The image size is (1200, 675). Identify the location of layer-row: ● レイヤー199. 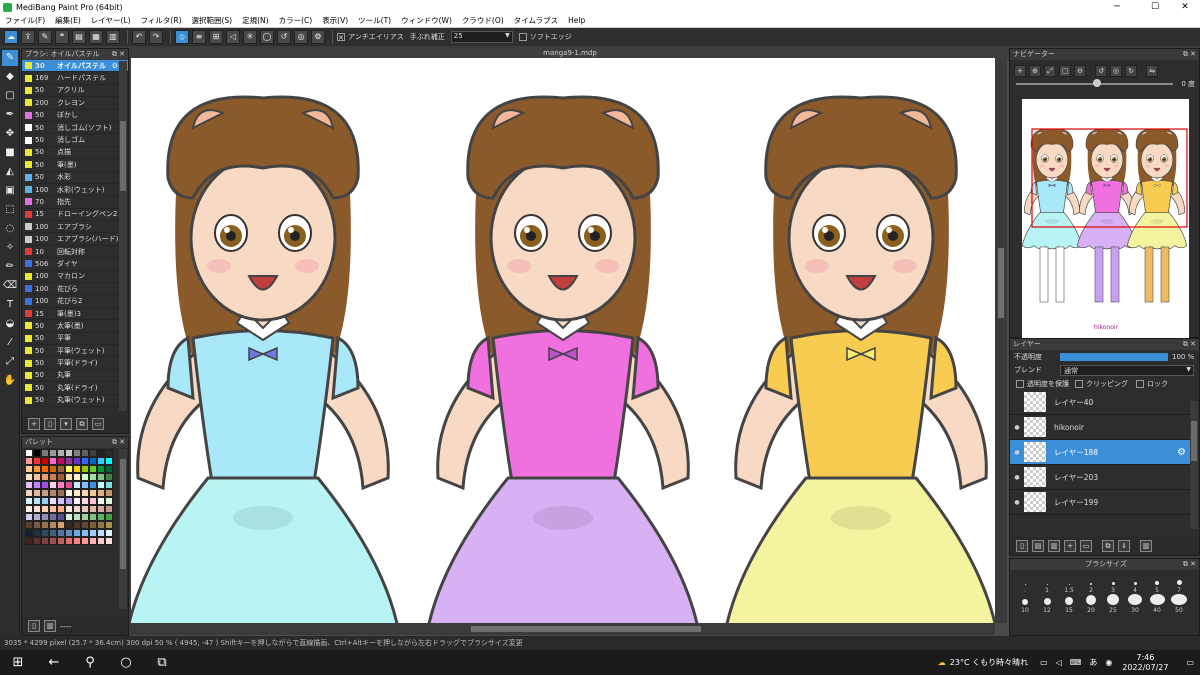
(1100, 502).